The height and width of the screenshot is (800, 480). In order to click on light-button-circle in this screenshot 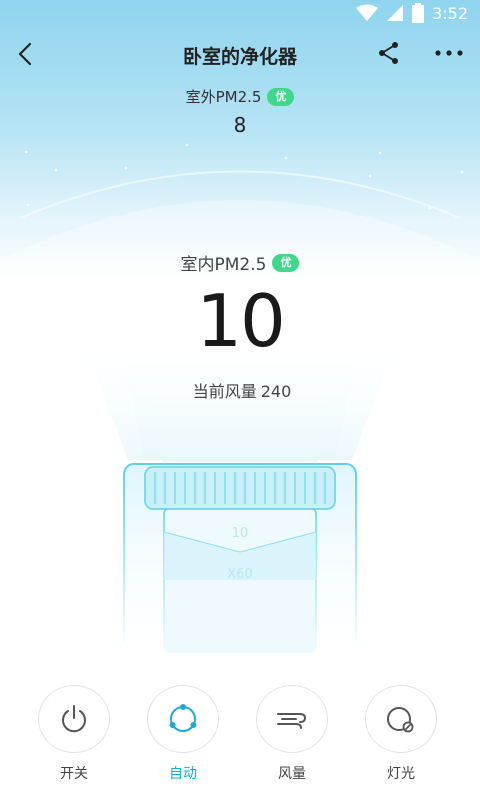, I will do `click(401, 719)`.